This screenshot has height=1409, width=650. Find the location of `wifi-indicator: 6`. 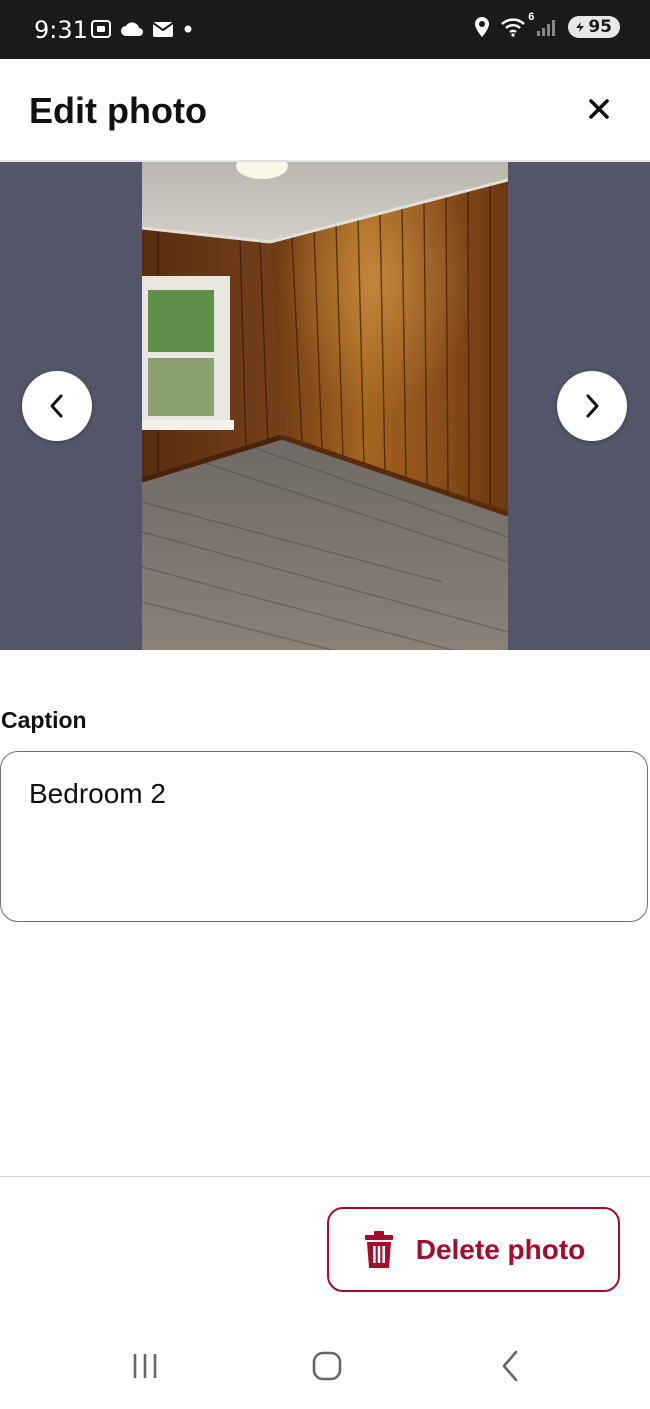

wifi-indicator: 6 is located at coordinates (517, 24).